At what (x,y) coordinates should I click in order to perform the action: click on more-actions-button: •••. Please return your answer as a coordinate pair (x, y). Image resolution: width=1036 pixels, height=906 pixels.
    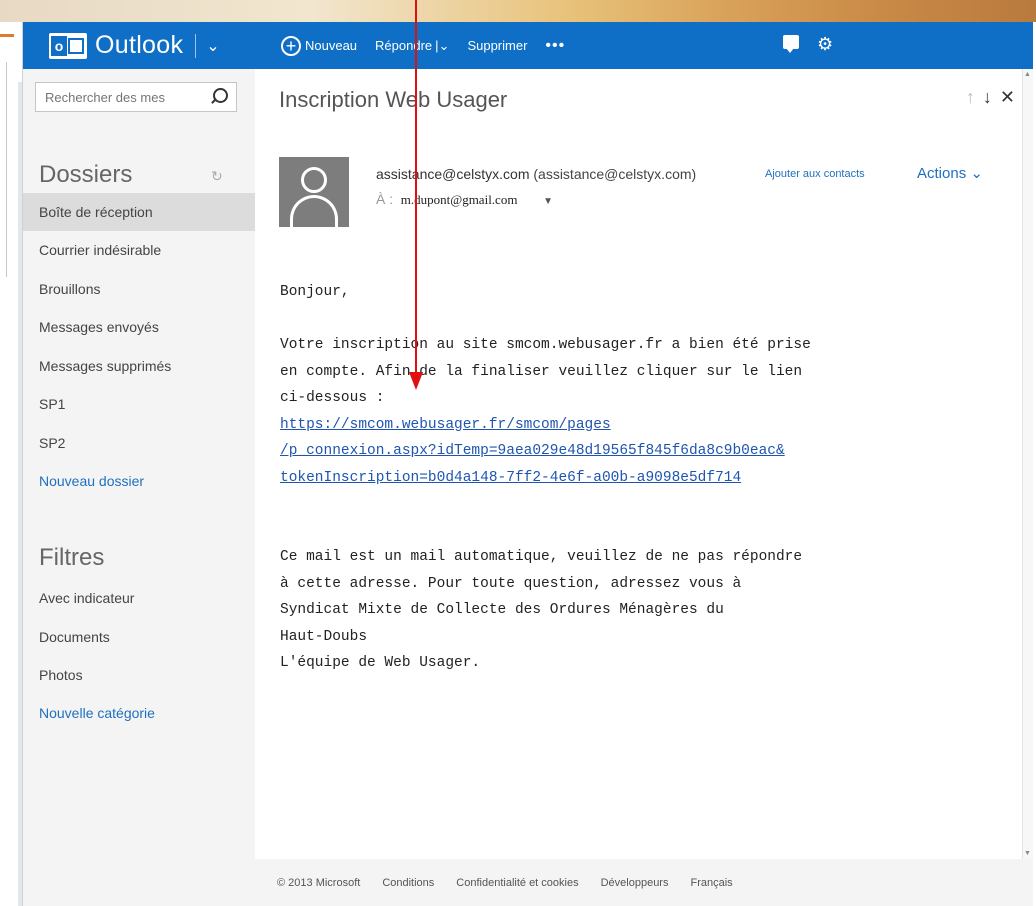
    Looking at the image, I should click on (555, 46).